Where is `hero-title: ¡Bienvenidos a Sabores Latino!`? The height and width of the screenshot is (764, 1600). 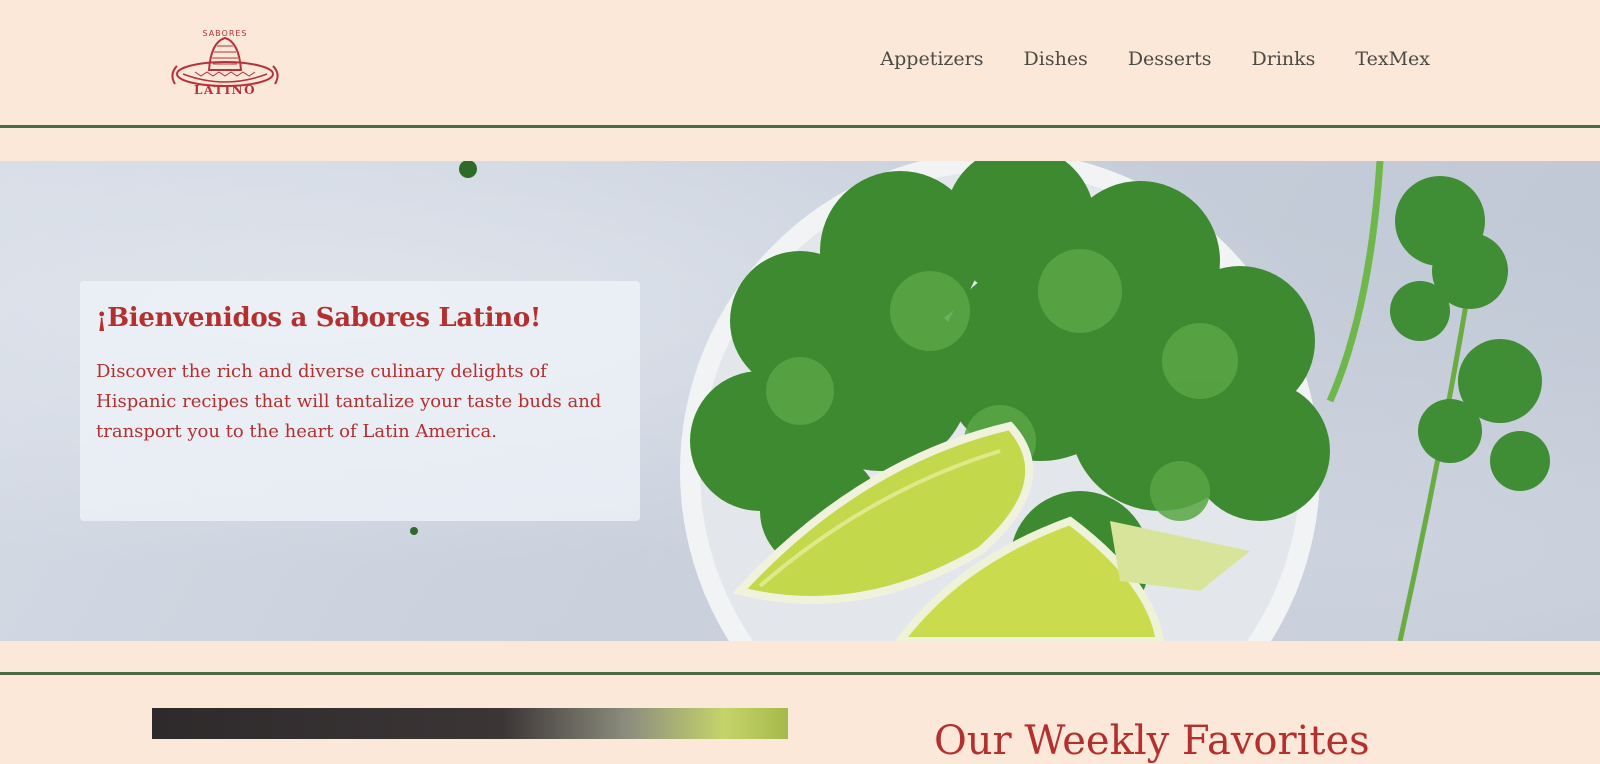
hero-title: ¡Bienvenidos a Sabores Latino! is located at coordinates (318, 318).